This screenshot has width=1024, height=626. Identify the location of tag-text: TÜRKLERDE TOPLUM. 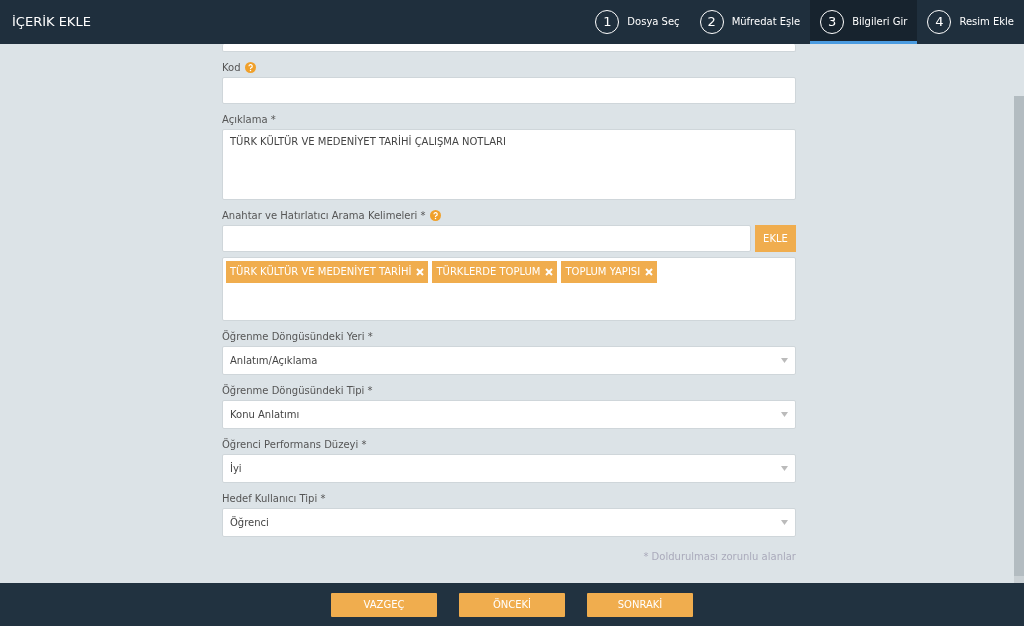
(488, 272).